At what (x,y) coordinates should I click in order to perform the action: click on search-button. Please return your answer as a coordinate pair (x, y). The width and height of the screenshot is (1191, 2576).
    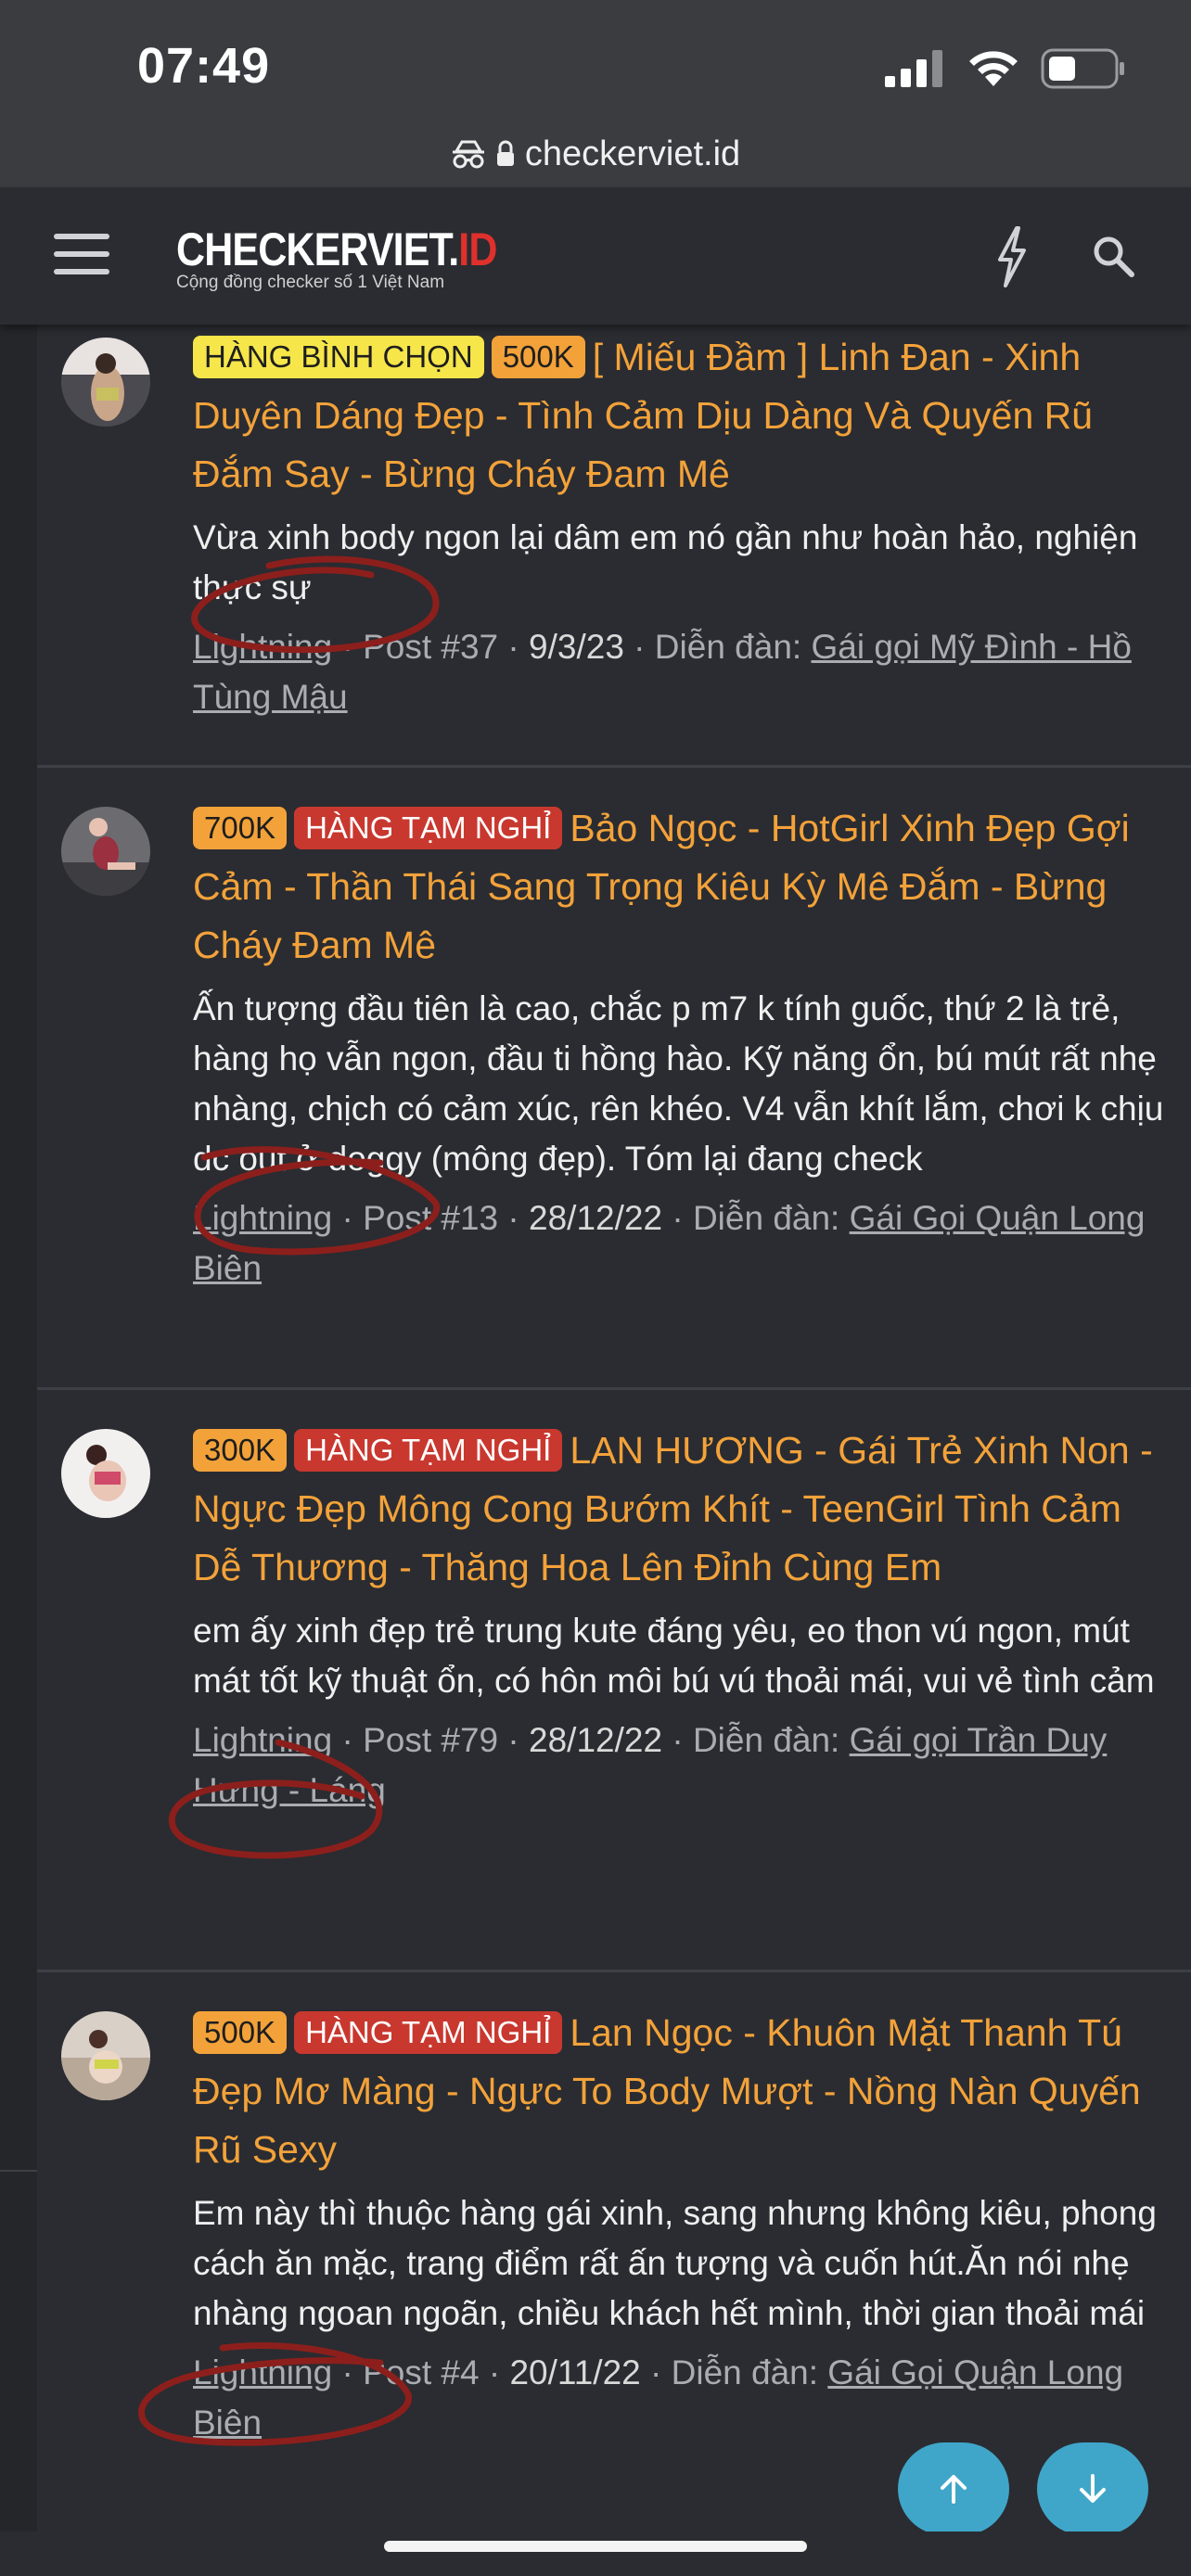
    Looking at the image, I should click on (1114, 257).